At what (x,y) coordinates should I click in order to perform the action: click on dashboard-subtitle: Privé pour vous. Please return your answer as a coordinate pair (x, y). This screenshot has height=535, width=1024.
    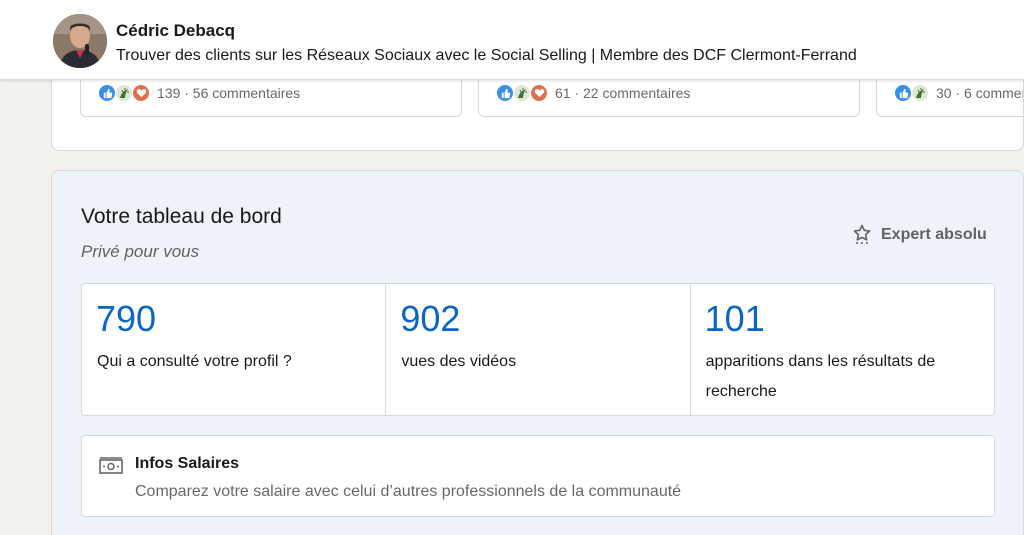
    Looking at the image, I should click on (140, 251).